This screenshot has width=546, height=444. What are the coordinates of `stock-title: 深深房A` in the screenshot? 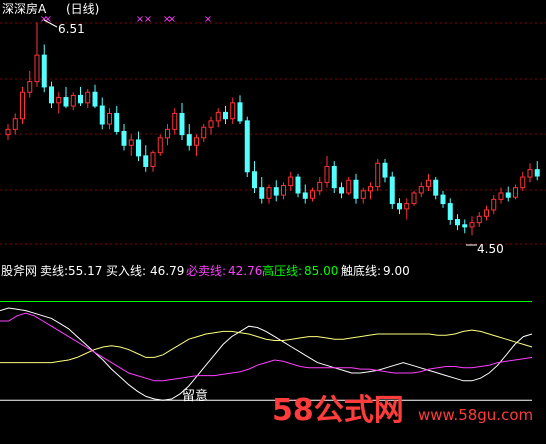 It's located at (24, 8).